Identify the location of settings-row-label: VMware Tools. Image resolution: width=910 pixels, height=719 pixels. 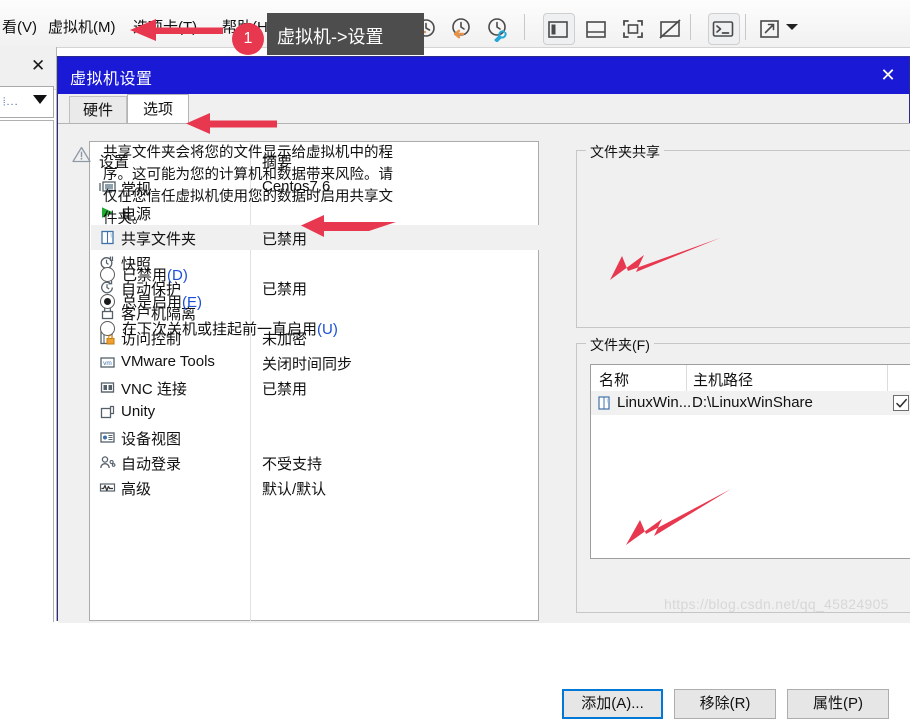
(168, 361).